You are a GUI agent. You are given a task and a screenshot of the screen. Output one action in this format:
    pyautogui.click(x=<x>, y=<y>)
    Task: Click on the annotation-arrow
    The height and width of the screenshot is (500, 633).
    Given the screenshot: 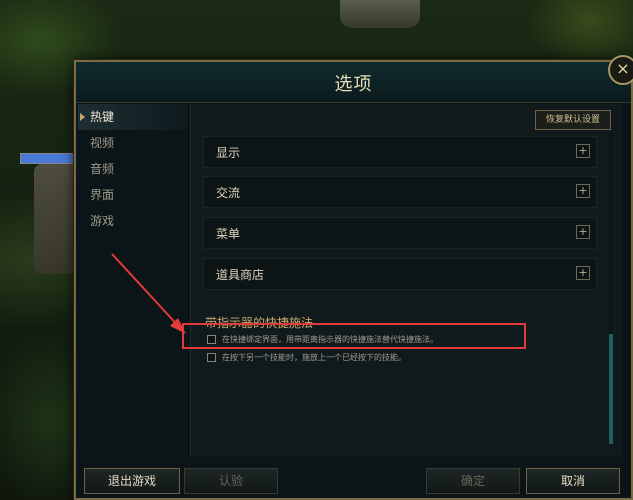 What is the action you would take?
    pyautogui.click(x=148, y=293)
    